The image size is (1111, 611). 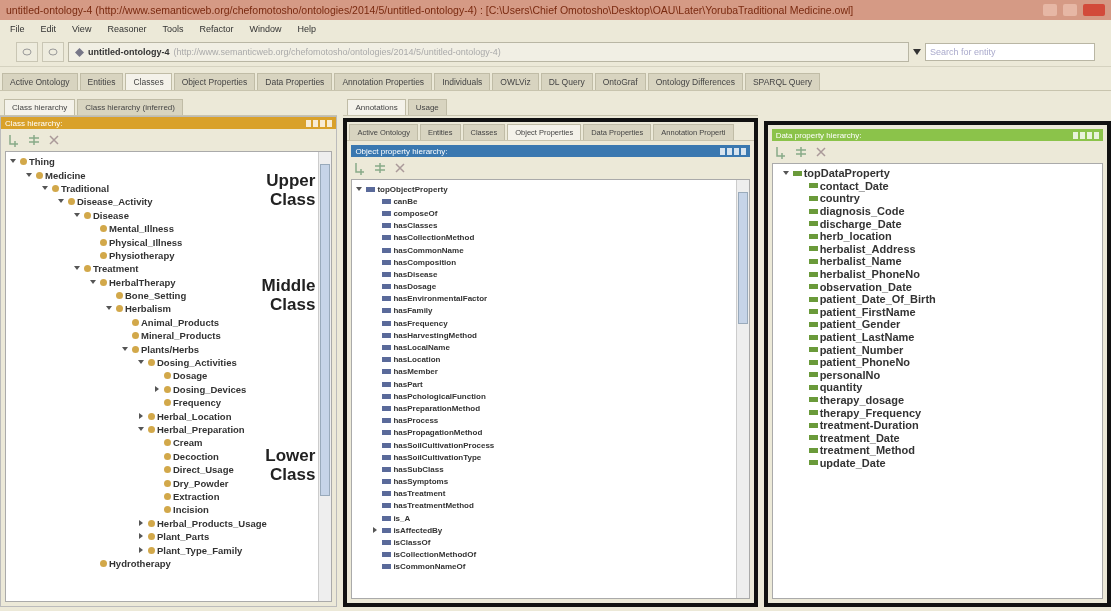 What do you see at coordinates (402, 518) in the screenshot?
I see `tree-item: is_A` at bounding box center [402, 518].